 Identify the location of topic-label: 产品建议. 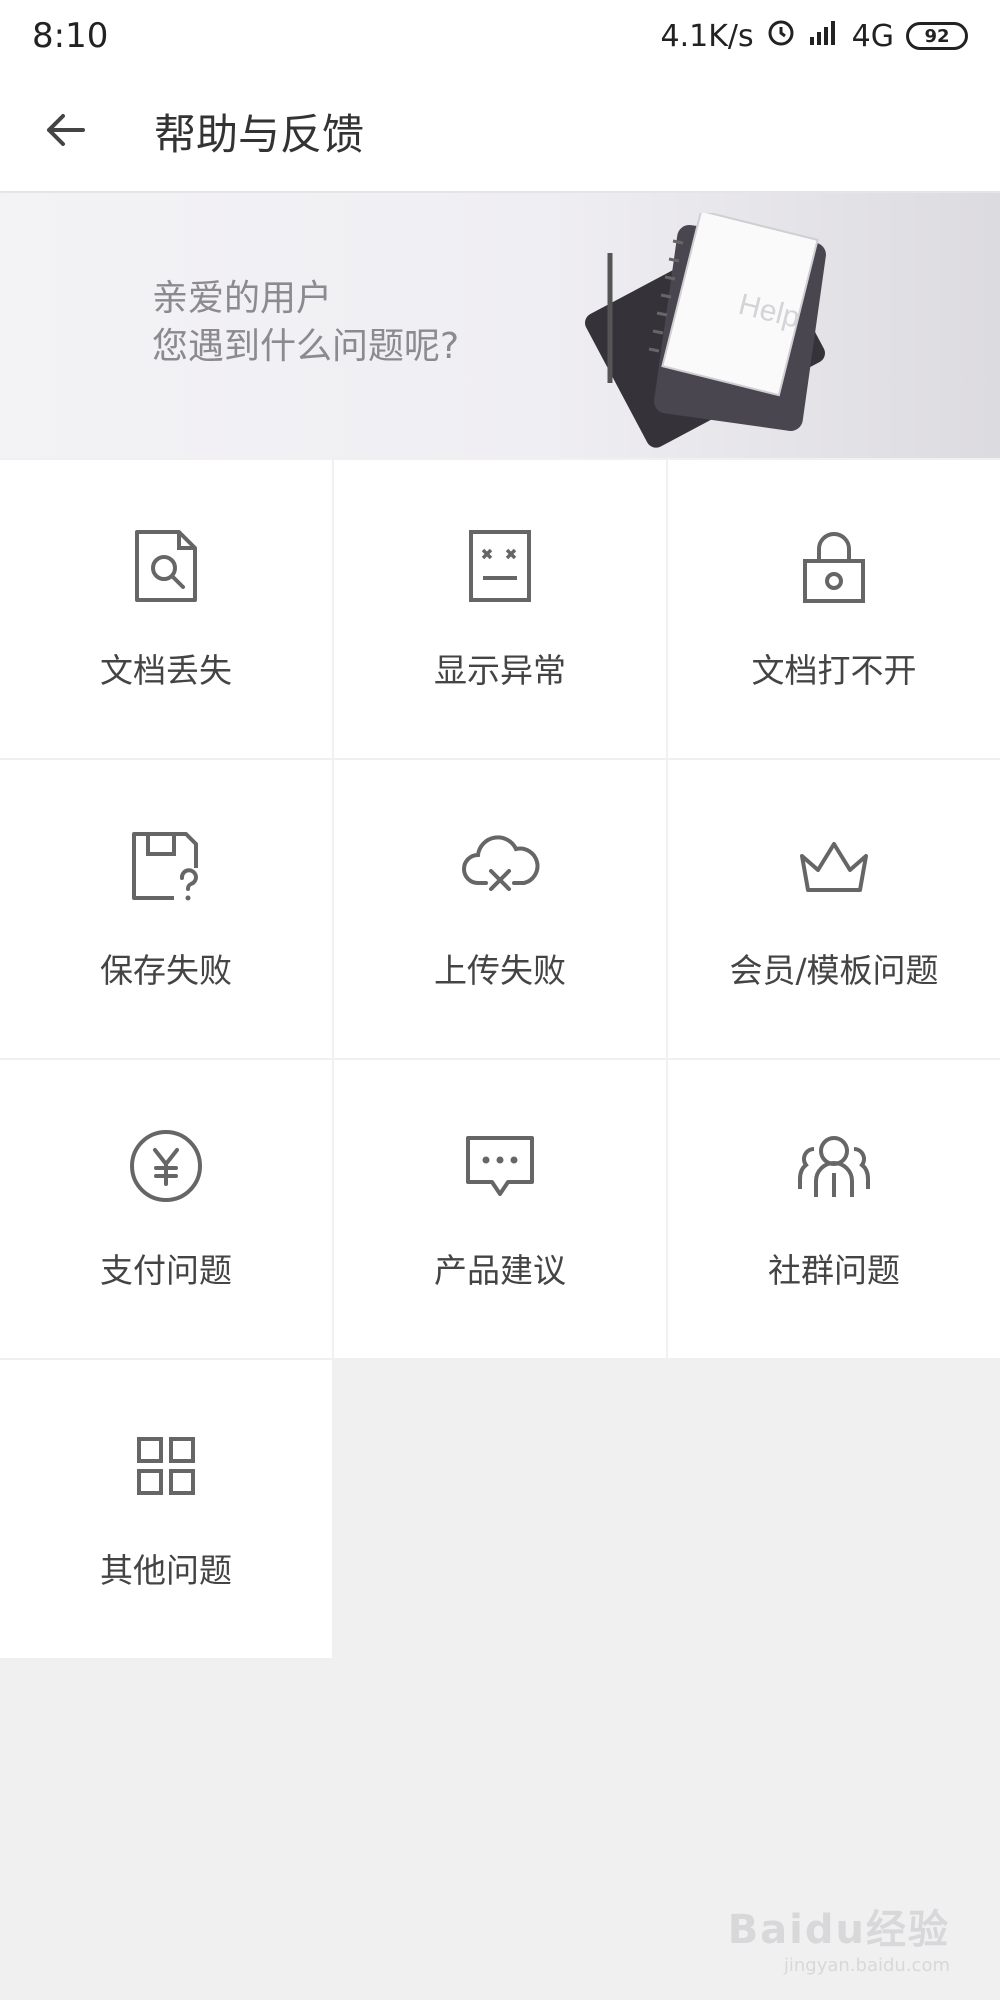
(500, 1270).